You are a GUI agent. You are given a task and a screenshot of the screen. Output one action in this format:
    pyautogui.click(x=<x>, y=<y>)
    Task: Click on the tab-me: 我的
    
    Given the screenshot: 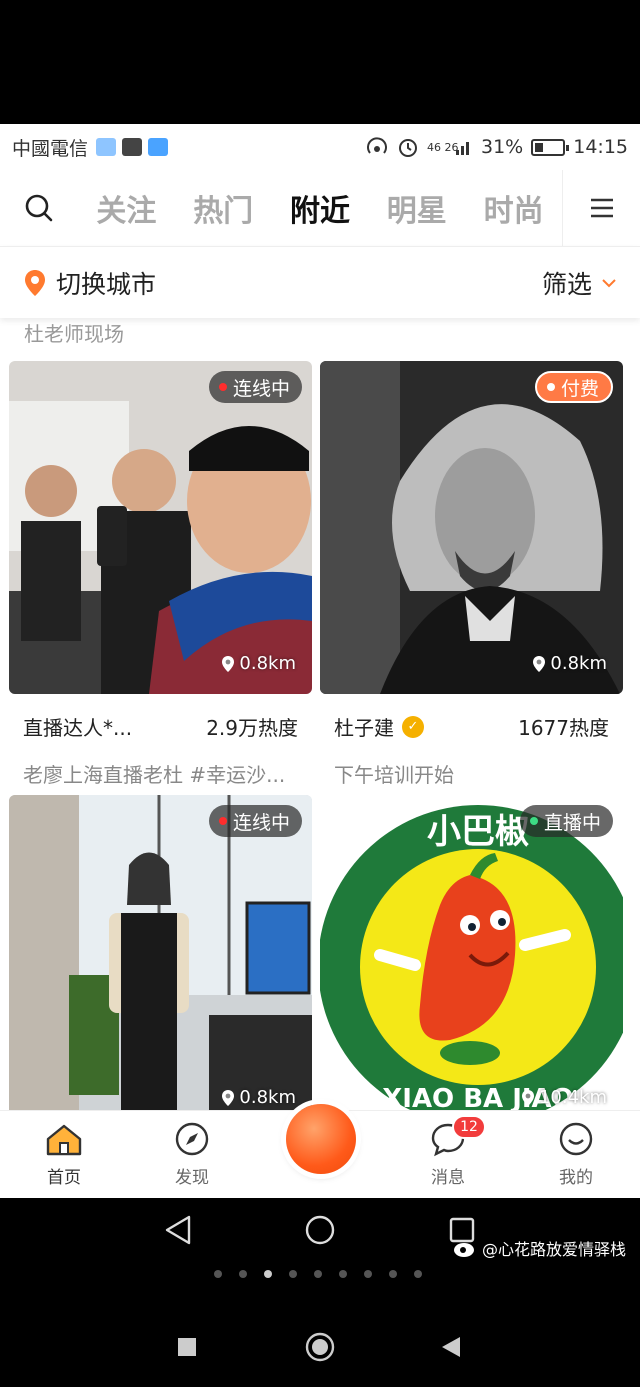 What is the action you would take?
    pyautogui.click(x=576, y=1154)
    